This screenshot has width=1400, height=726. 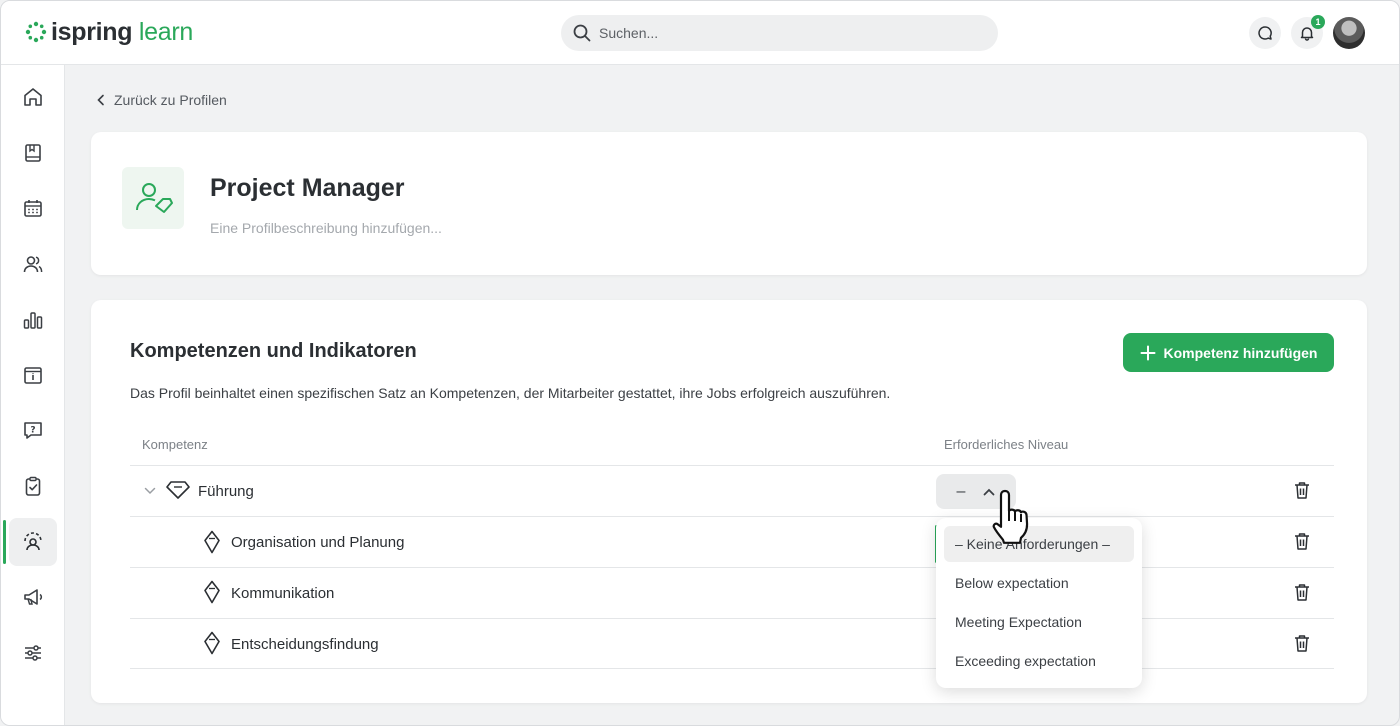 I want to click on sidebar-item-reports, so click(x=33, y=320).